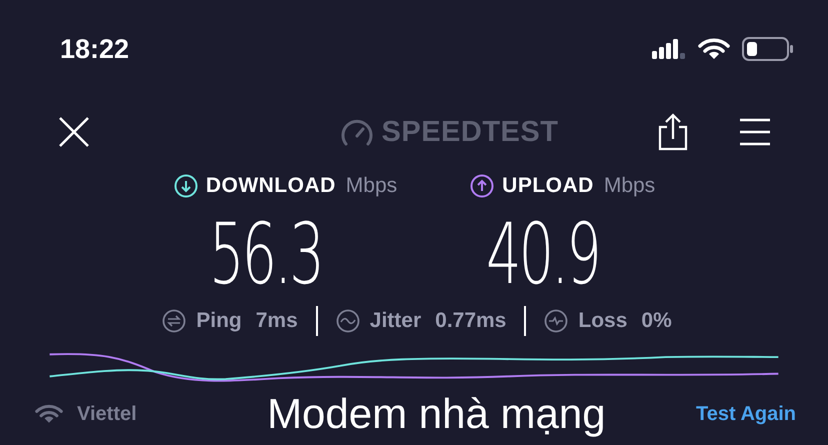  I want to click on close-icon, so click(74, 132).